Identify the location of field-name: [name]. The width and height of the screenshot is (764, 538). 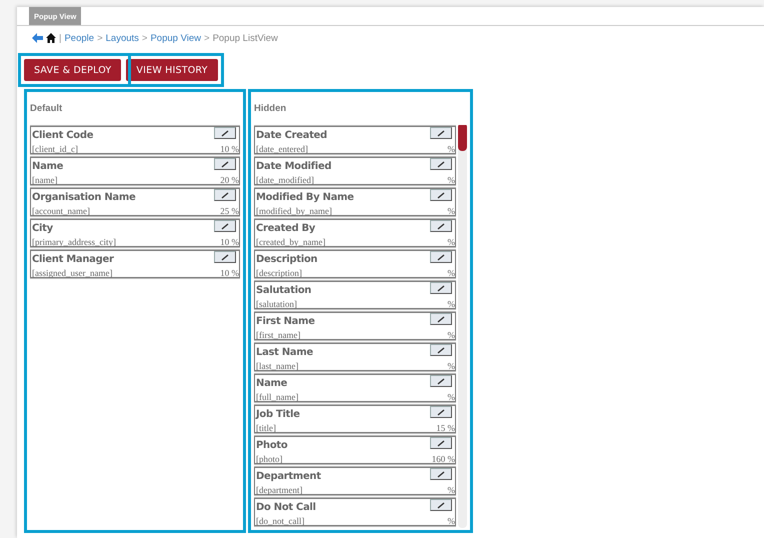
(45, 180).